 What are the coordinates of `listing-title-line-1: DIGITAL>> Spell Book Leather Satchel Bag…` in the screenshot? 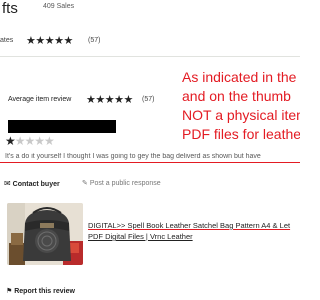 It's located at (189, 225).